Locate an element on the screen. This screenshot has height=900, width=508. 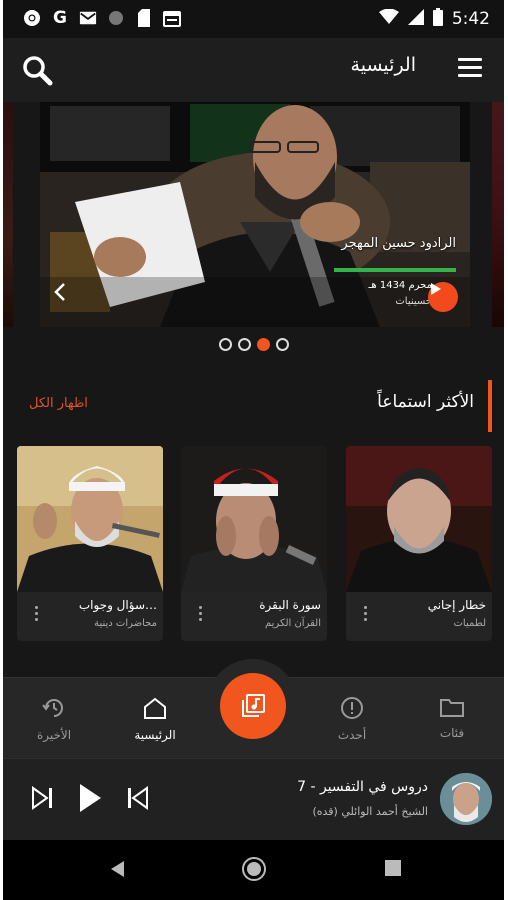
recents-icon is located at coordinates (393, 870).